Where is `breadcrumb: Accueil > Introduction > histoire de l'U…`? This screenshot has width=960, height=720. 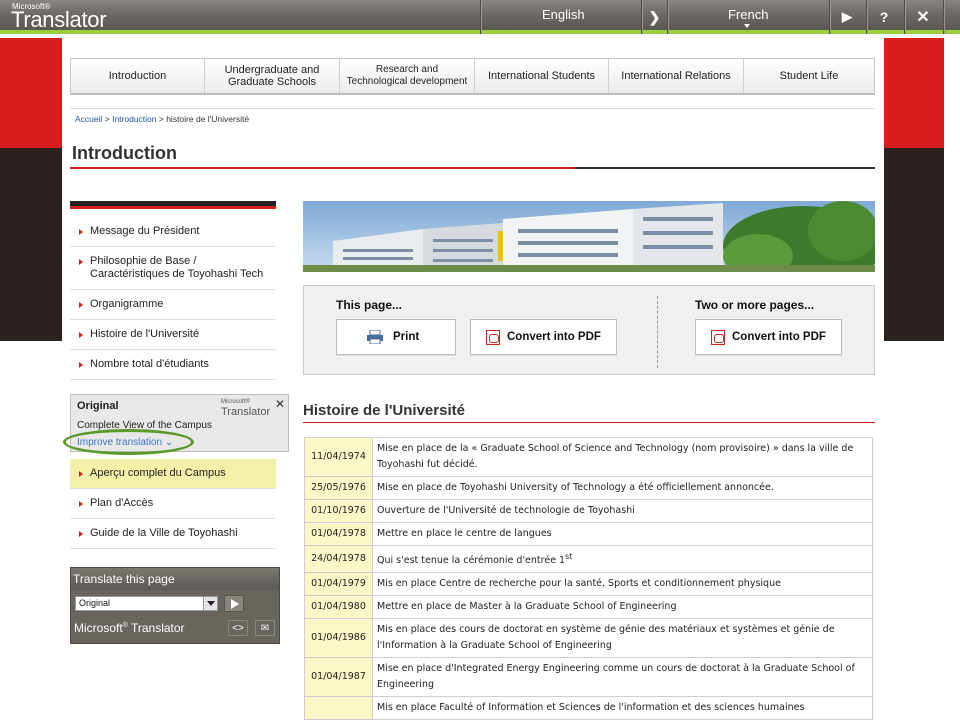 breadcrumb: Accueil > Introduction > histoire de l'U… is located at coordinates (162, 119).